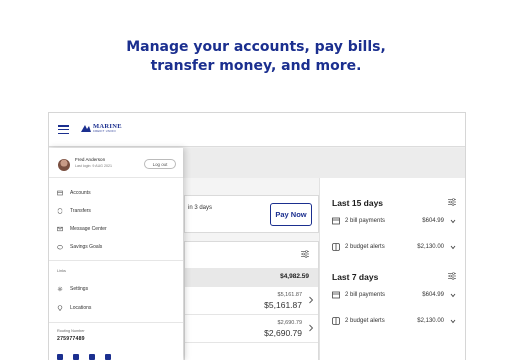 Image resolution: width=512 pixels, height=360 pixels. Describe the element at coordinates (88, 229) in the screenshot. I see `nav-label: Message Center` at that location.